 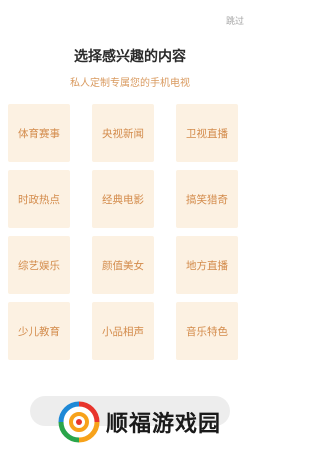 What do you see at coordinates (130, 57) in the screenshot?
I see `page-title: 选择感兴趣的内容` at bounding box center [130, 57].